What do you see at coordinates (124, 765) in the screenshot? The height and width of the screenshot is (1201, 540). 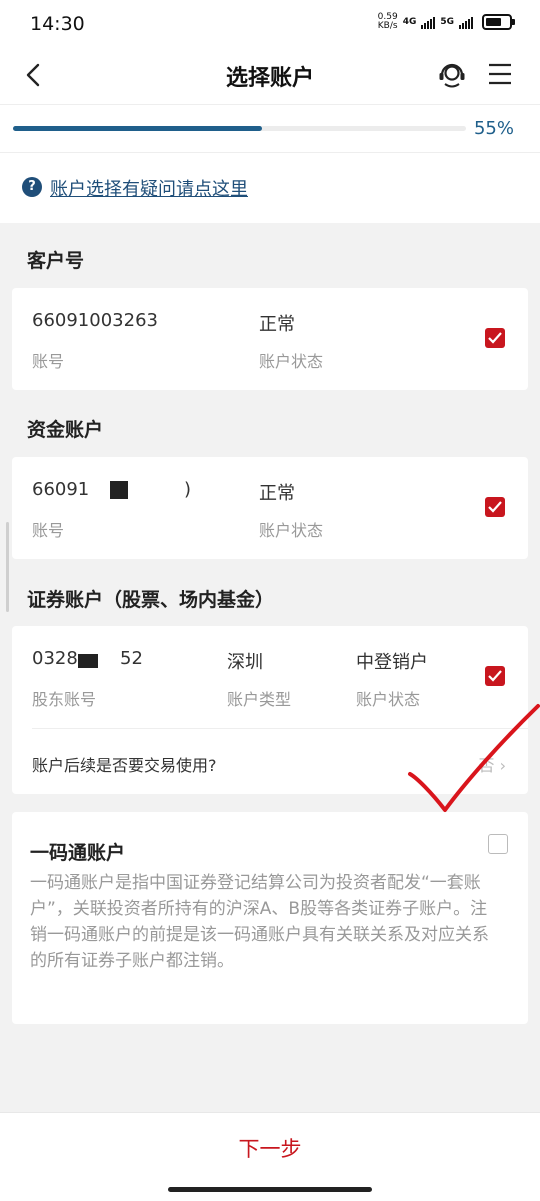 I see `trade-use-question: 账户后续是否要交易使用?` at bounding box center [124, 765].